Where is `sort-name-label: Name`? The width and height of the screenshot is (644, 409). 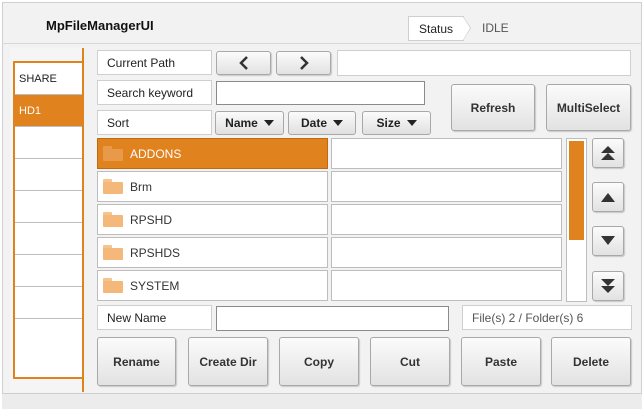 sort-name-label: Name is located at coordinates (241, 123).